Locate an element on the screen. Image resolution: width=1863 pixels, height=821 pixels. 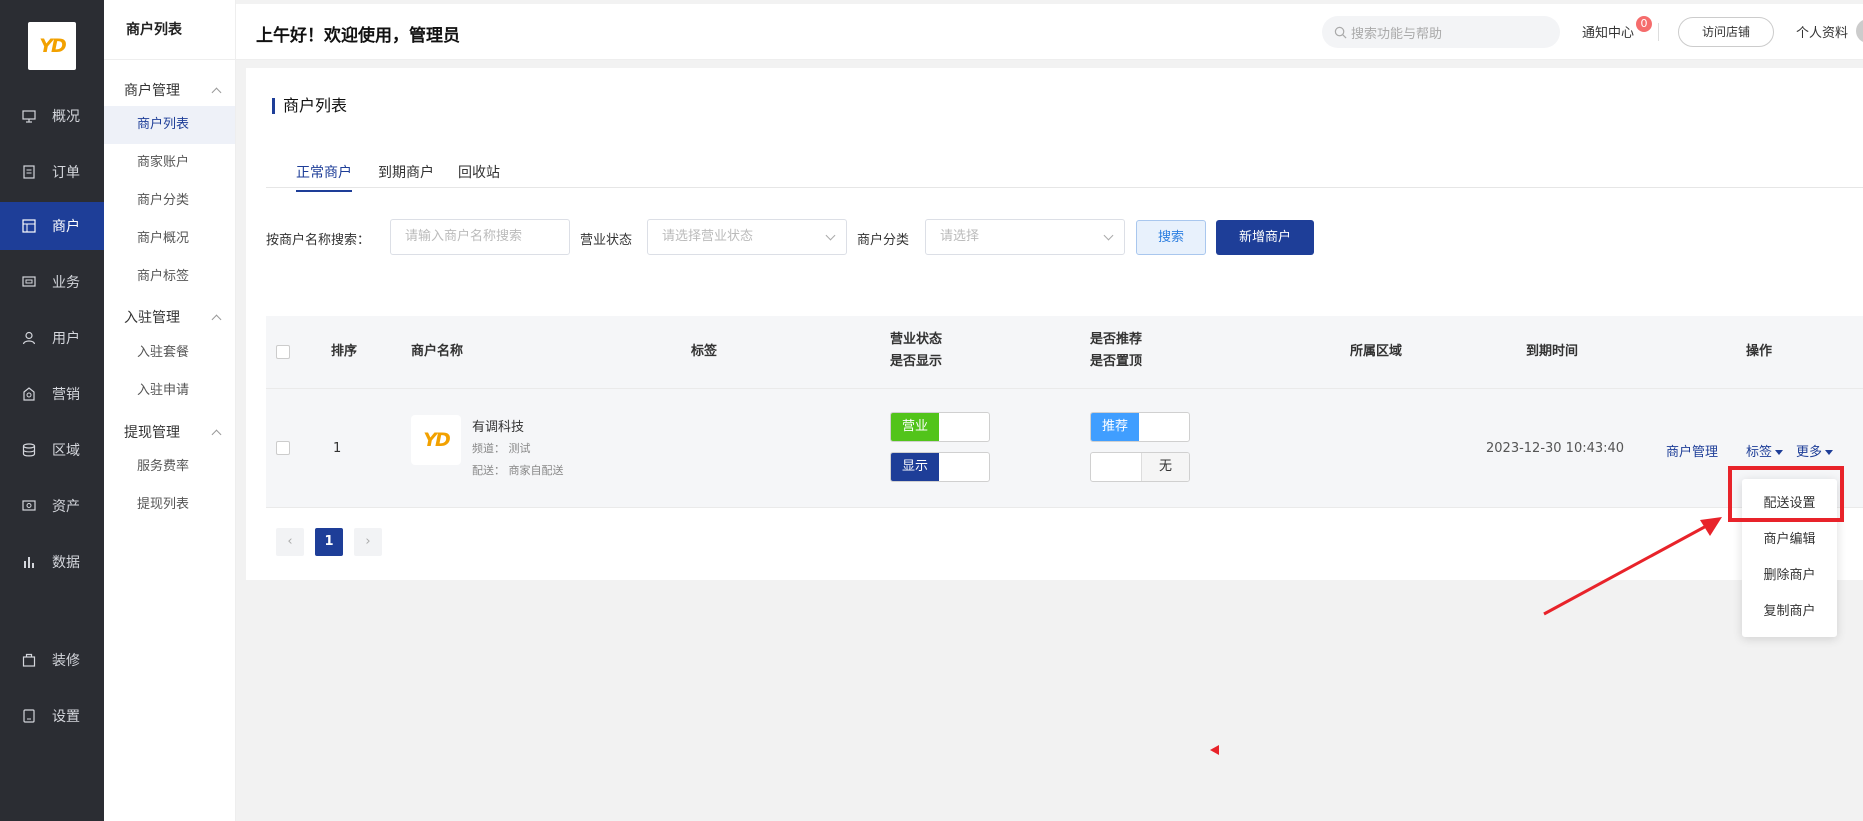
sidebar-item-merchants: 商户 is located at coordinates (52, 226).